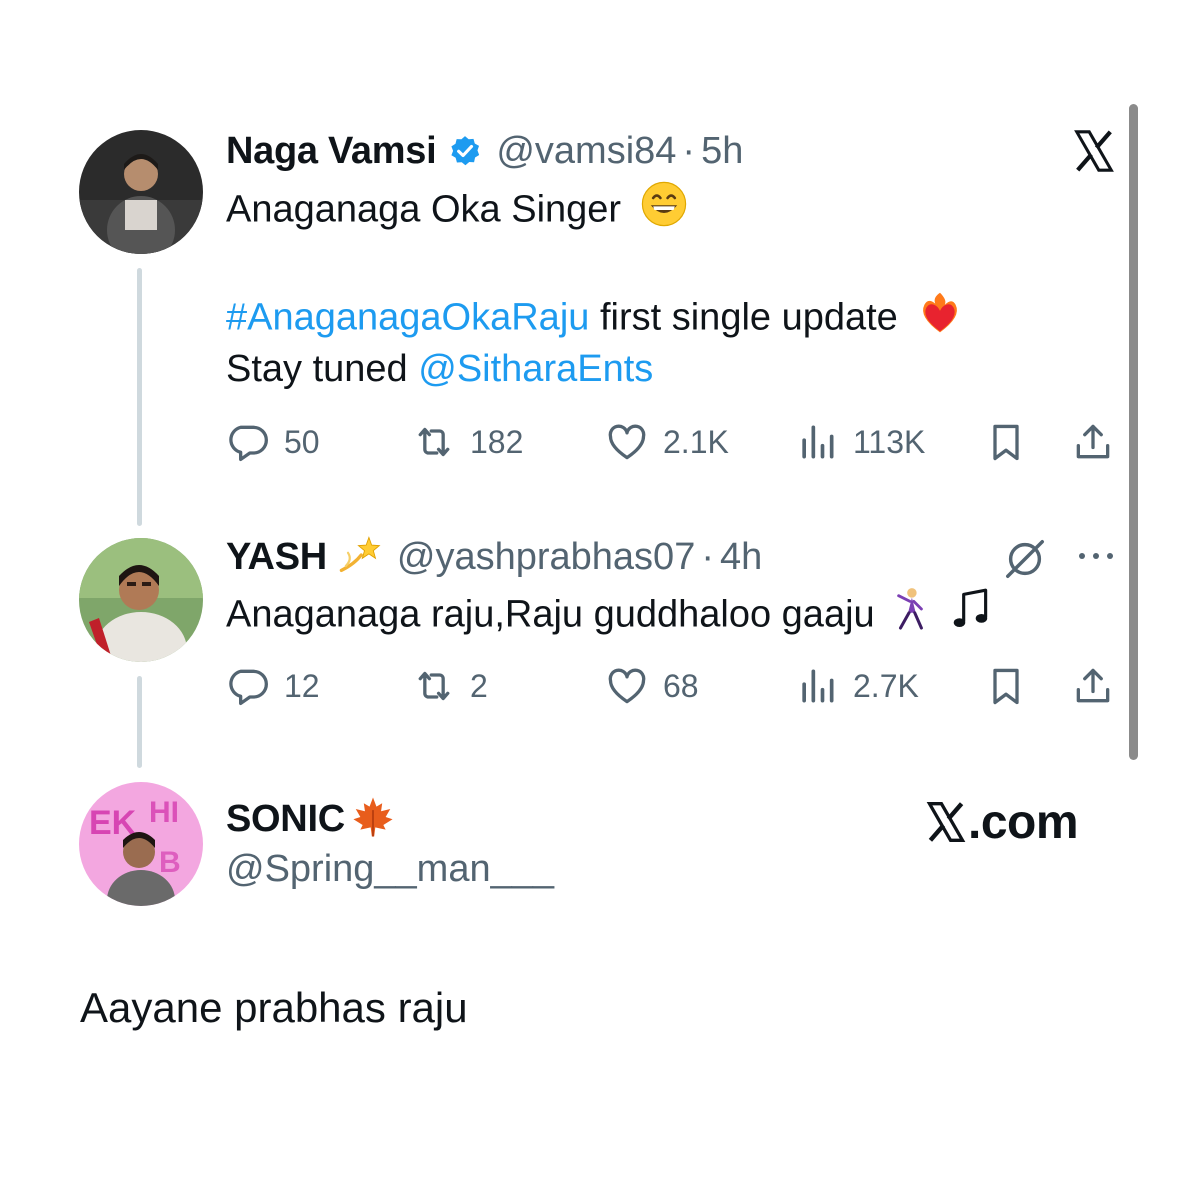 The height and width of the screenshot is (1200, 1200). Describe the element at coordinates (170, 862) in the screenshot. I see `svg-text: B` at that location.